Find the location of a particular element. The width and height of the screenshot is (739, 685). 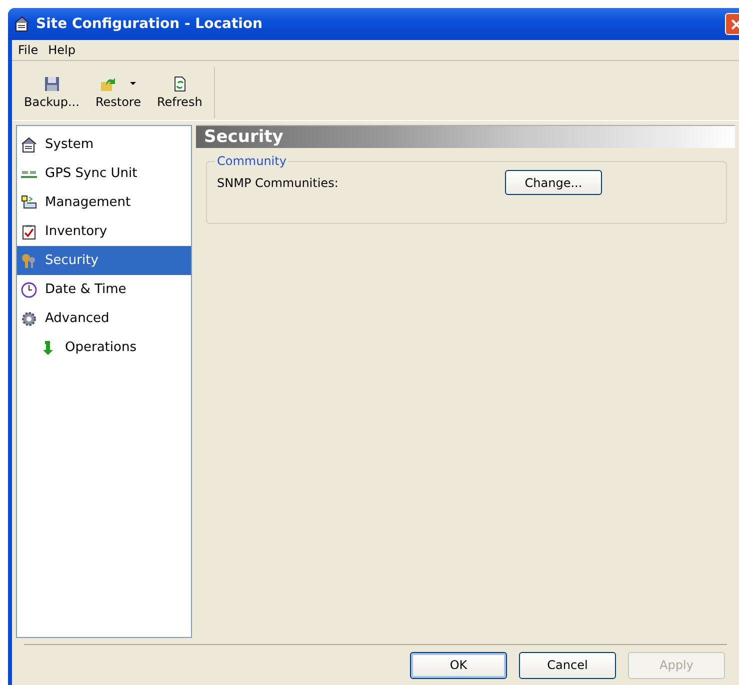

menu-item: File is located at coordinates (28, 50).